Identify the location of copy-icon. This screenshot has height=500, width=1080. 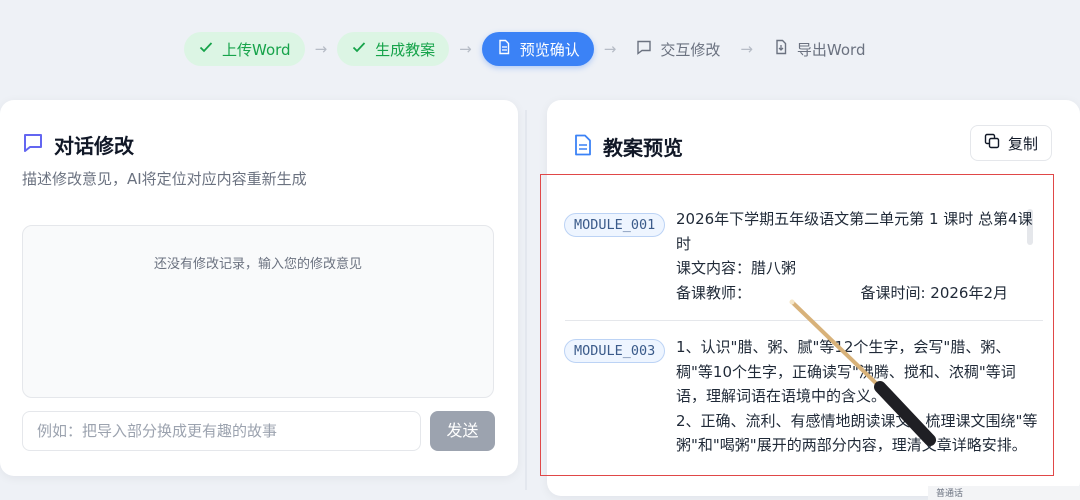
(992, 143).